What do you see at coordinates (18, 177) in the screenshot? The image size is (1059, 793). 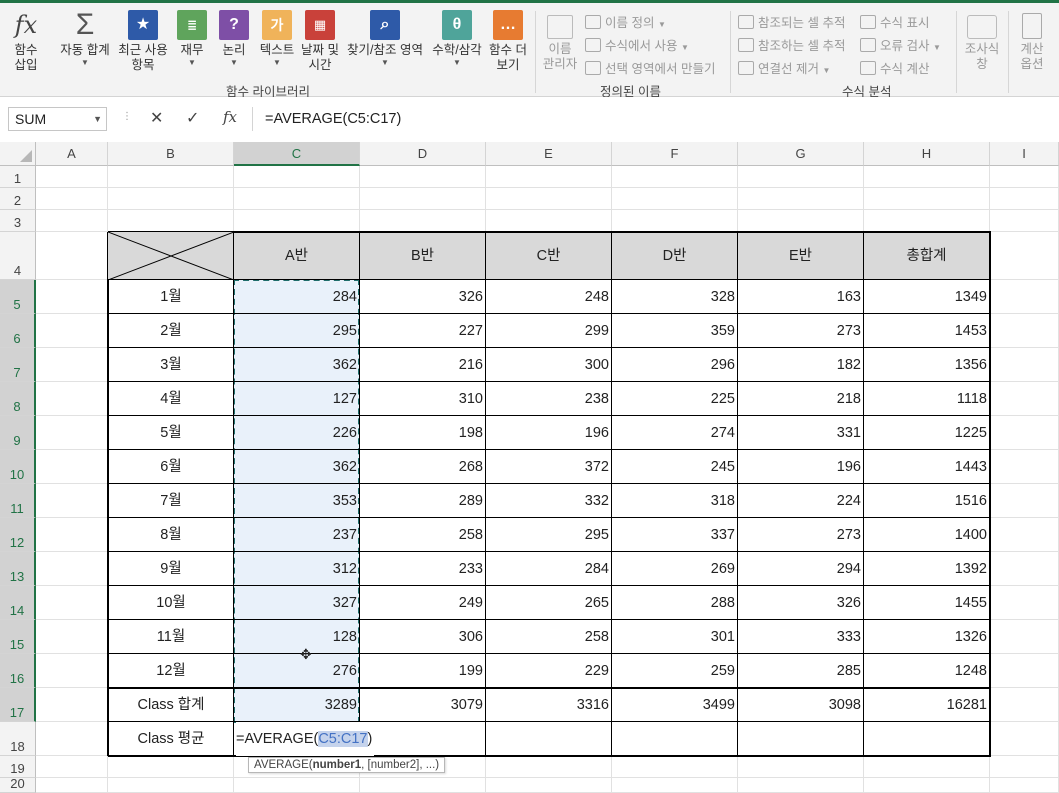 I see `row-header-1: 1` at bounding box center [18, 177].